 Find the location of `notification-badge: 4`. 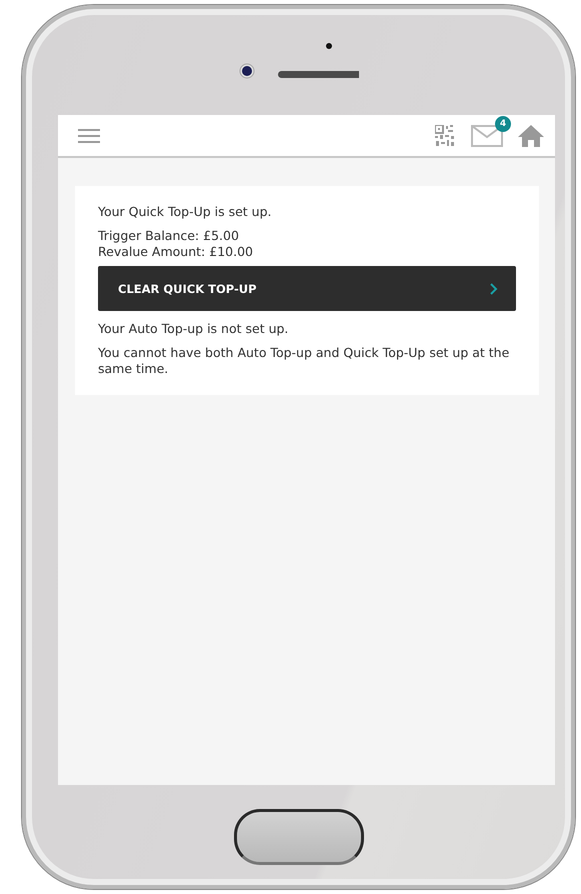

notification-badge: 4 is located at coordinates (503, 124).